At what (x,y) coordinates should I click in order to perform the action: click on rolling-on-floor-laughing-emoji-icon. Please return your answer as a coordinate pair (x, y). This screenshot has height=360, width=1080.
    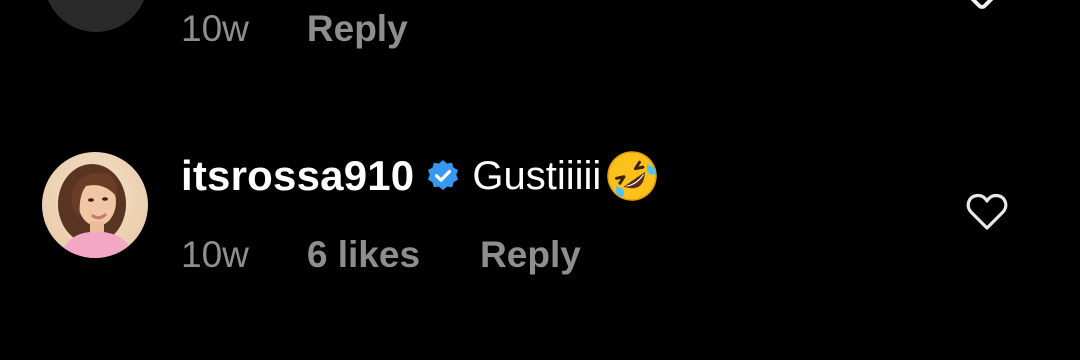
    Looking at the image, I should click on (632, 176).